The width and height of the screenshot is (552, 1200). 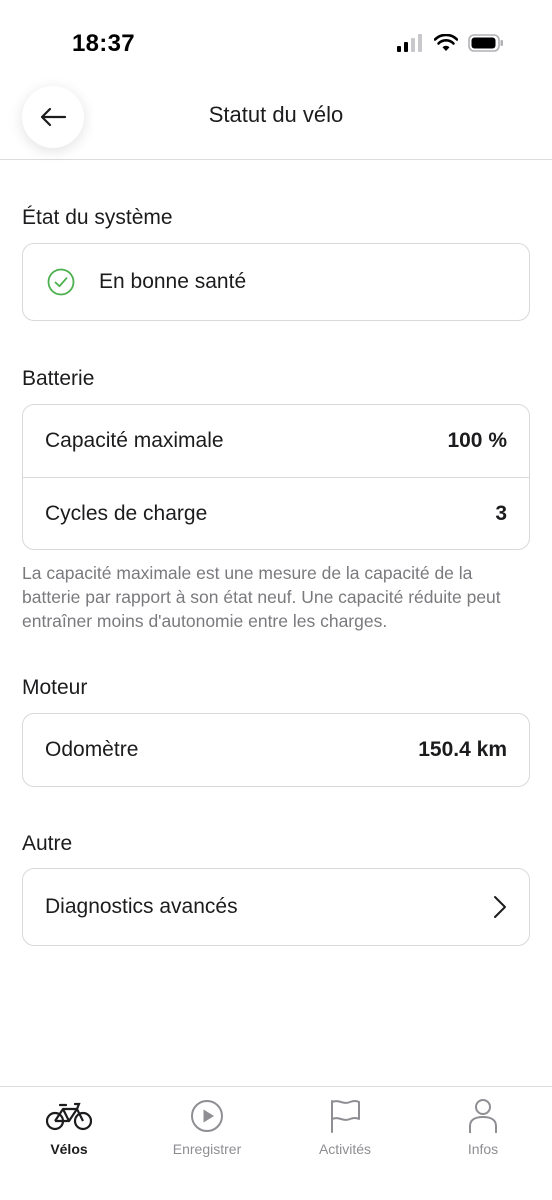 What do you see at coordinates (47, 843) in the screenshot?
I see `section-title-other: Autre` at bounding box center [47, 843].